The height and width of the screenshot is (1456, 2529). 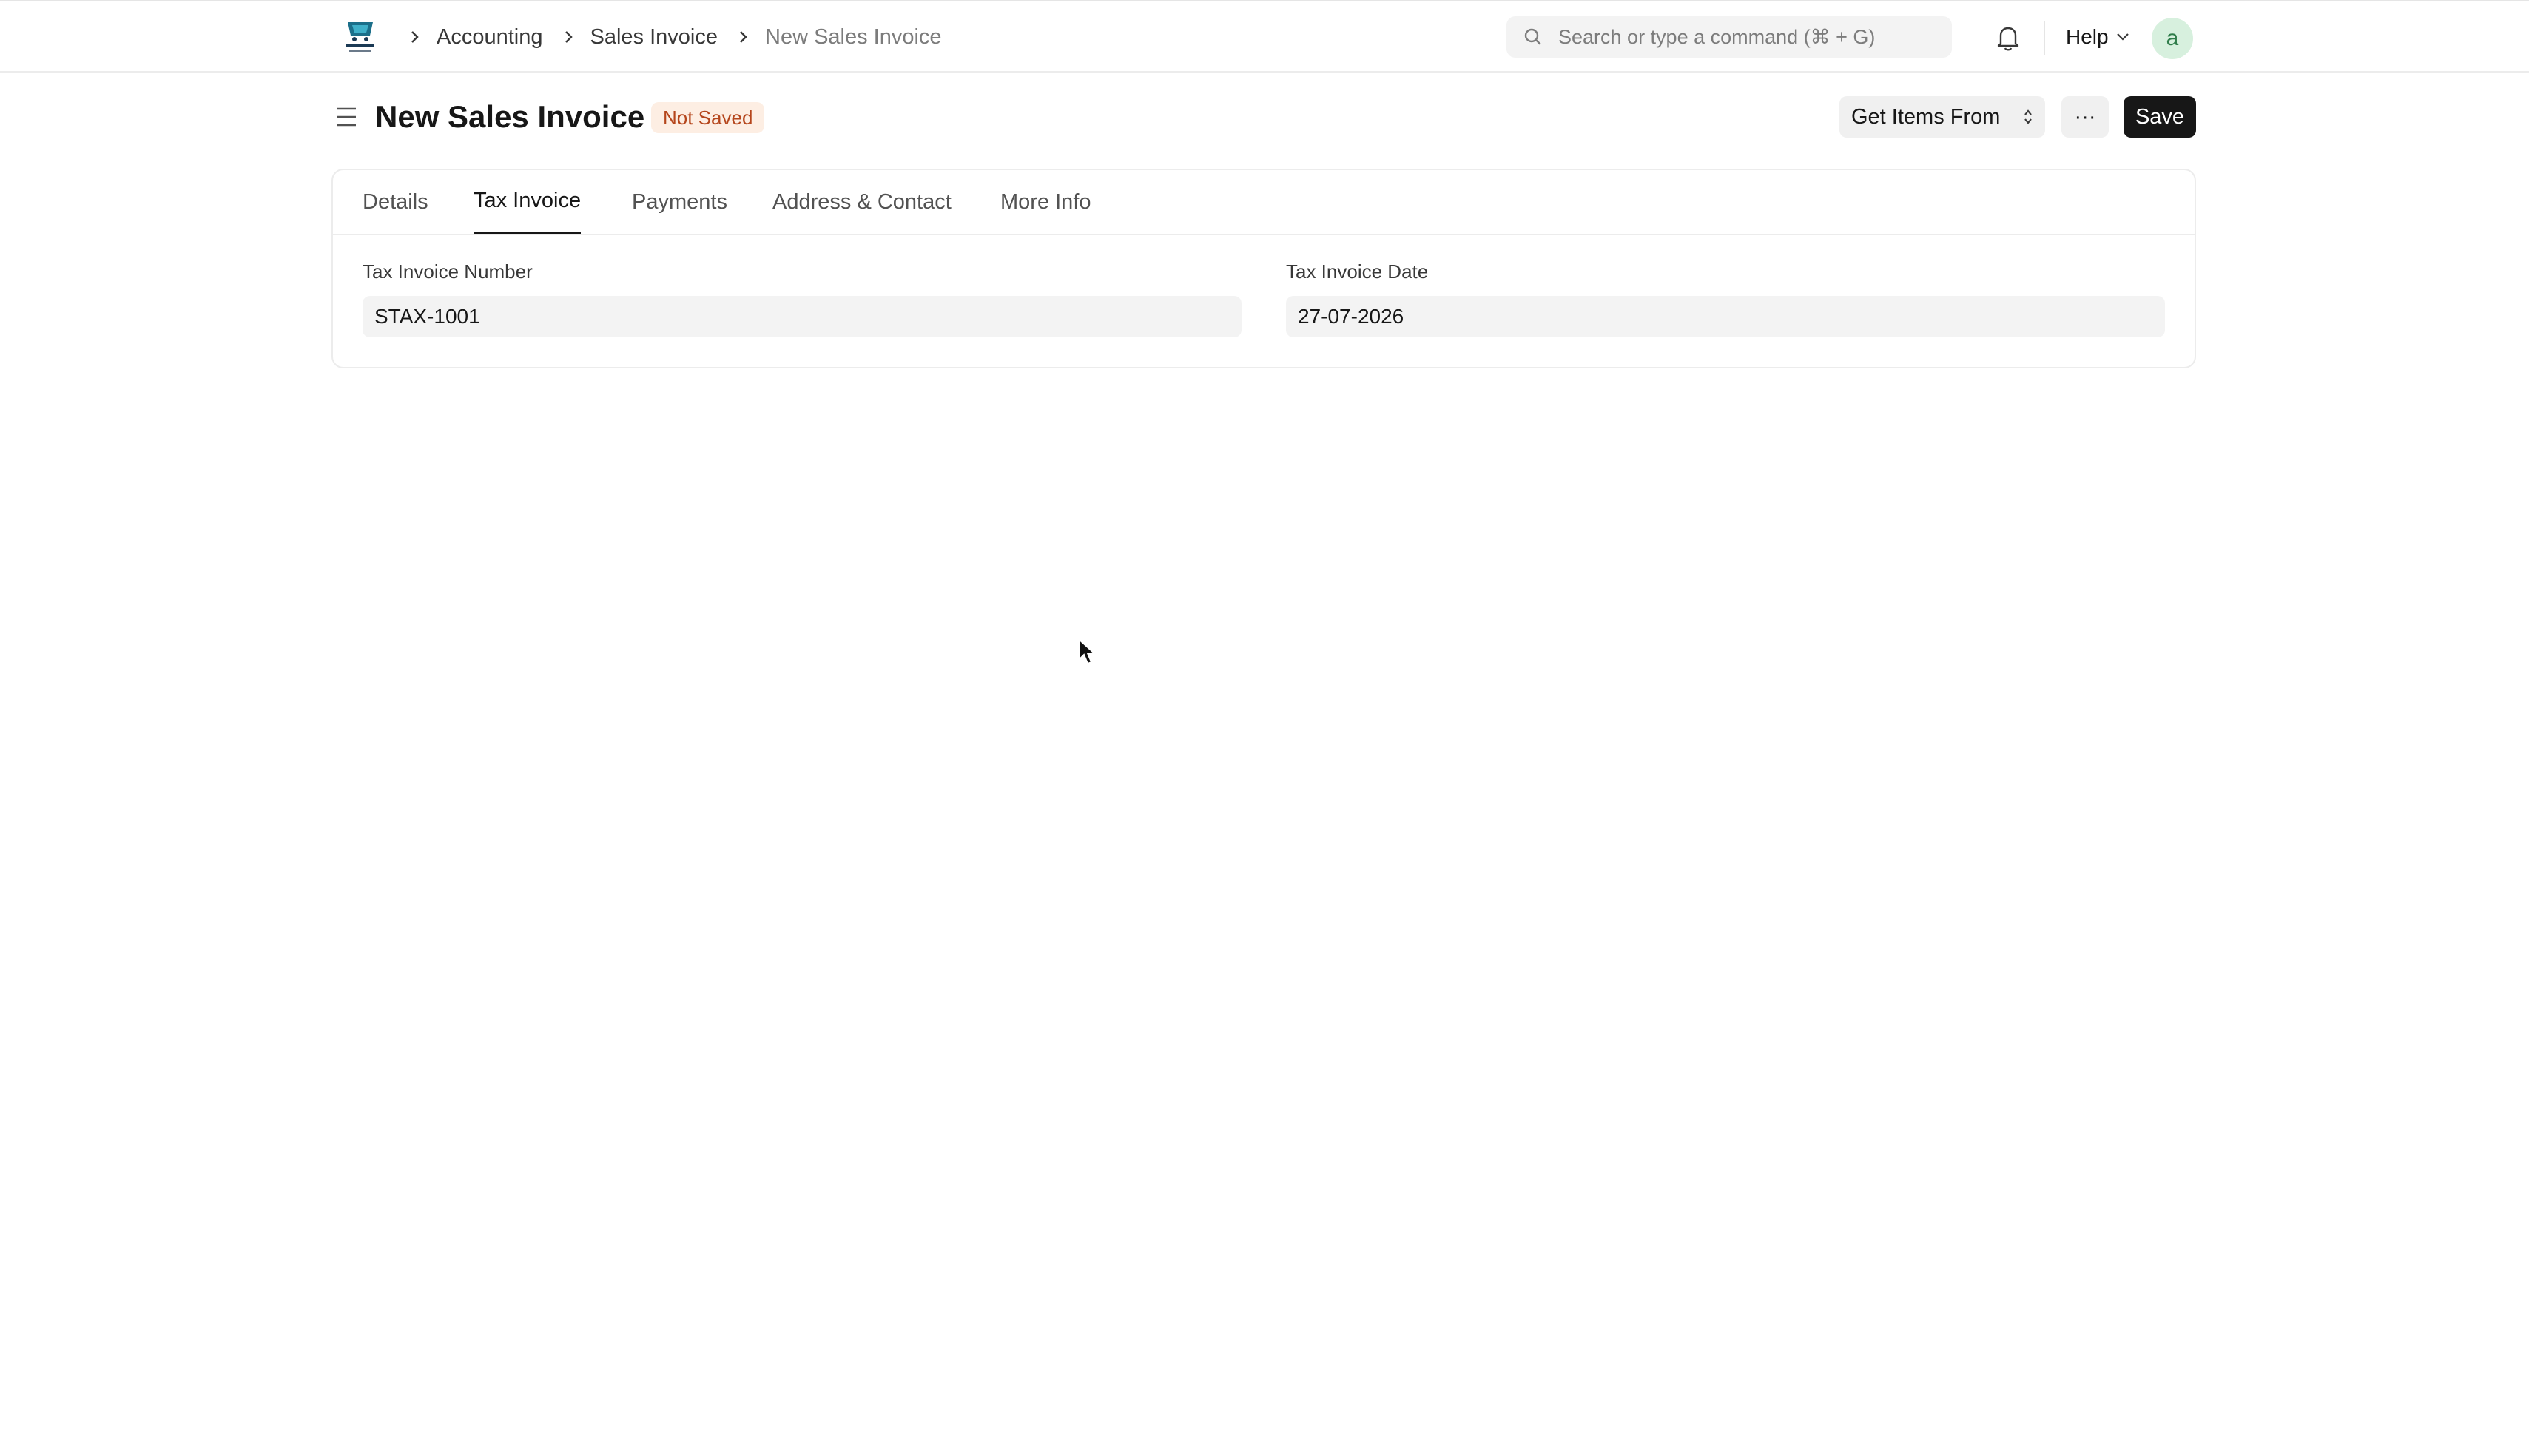 What do you see at coordinates (2044, 38) in the screenshot?
I see `navbar-divider` at bounding box center [2044, 38].